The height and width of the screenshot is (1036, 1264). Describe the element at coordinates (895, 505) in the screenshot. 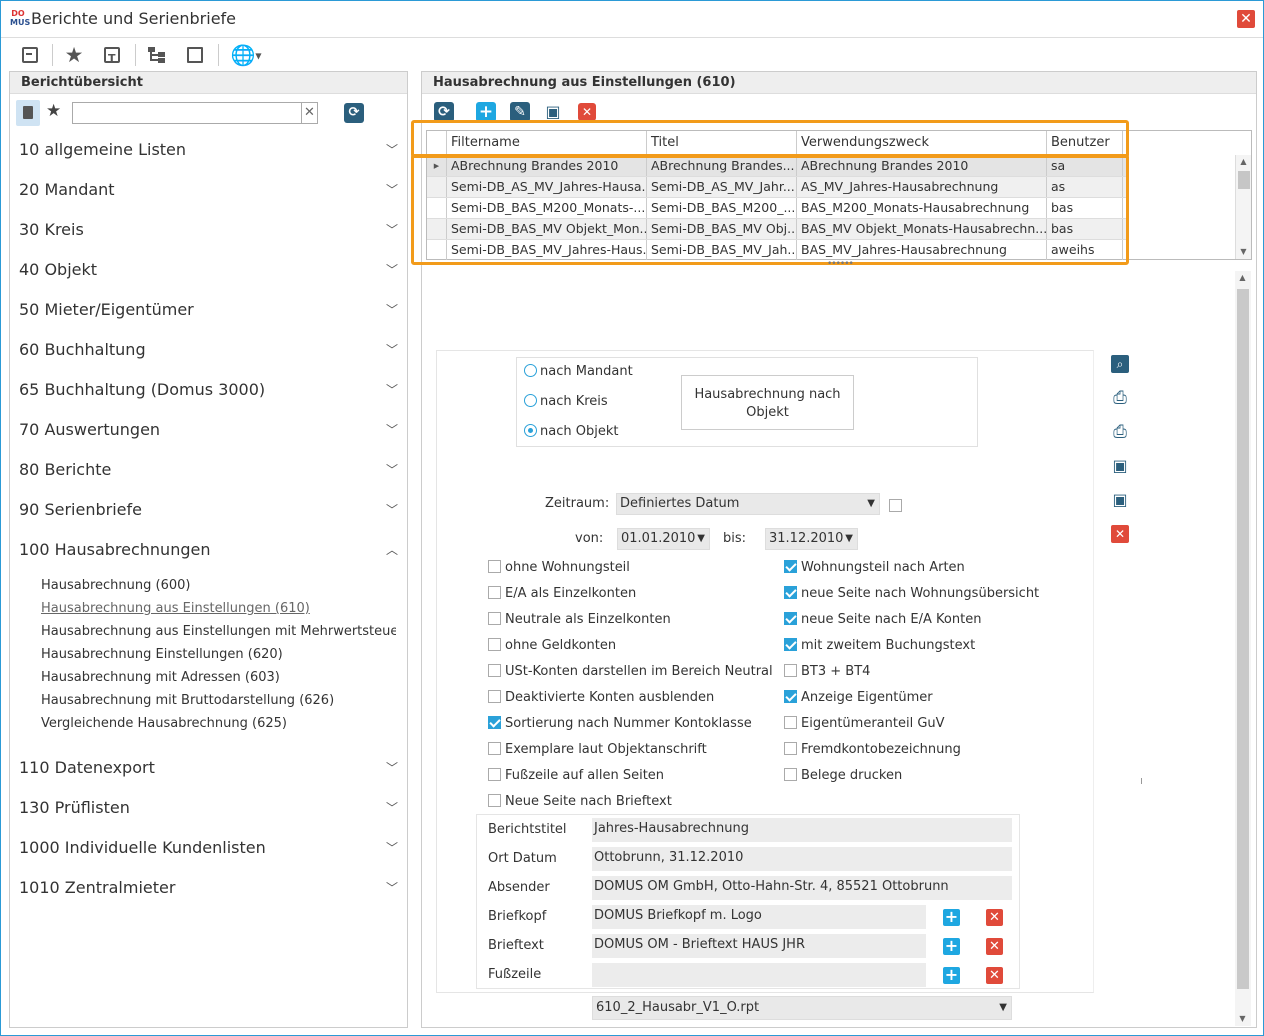

I see `zeitraum-checkbox` at that location.